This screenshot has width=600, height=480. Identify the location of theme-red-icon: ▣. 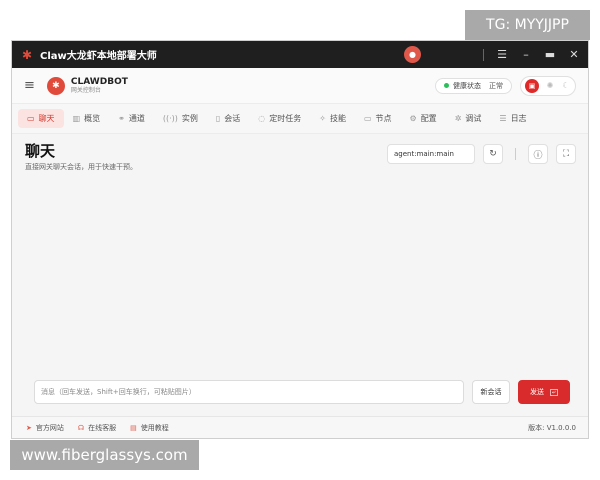
(532, 85).